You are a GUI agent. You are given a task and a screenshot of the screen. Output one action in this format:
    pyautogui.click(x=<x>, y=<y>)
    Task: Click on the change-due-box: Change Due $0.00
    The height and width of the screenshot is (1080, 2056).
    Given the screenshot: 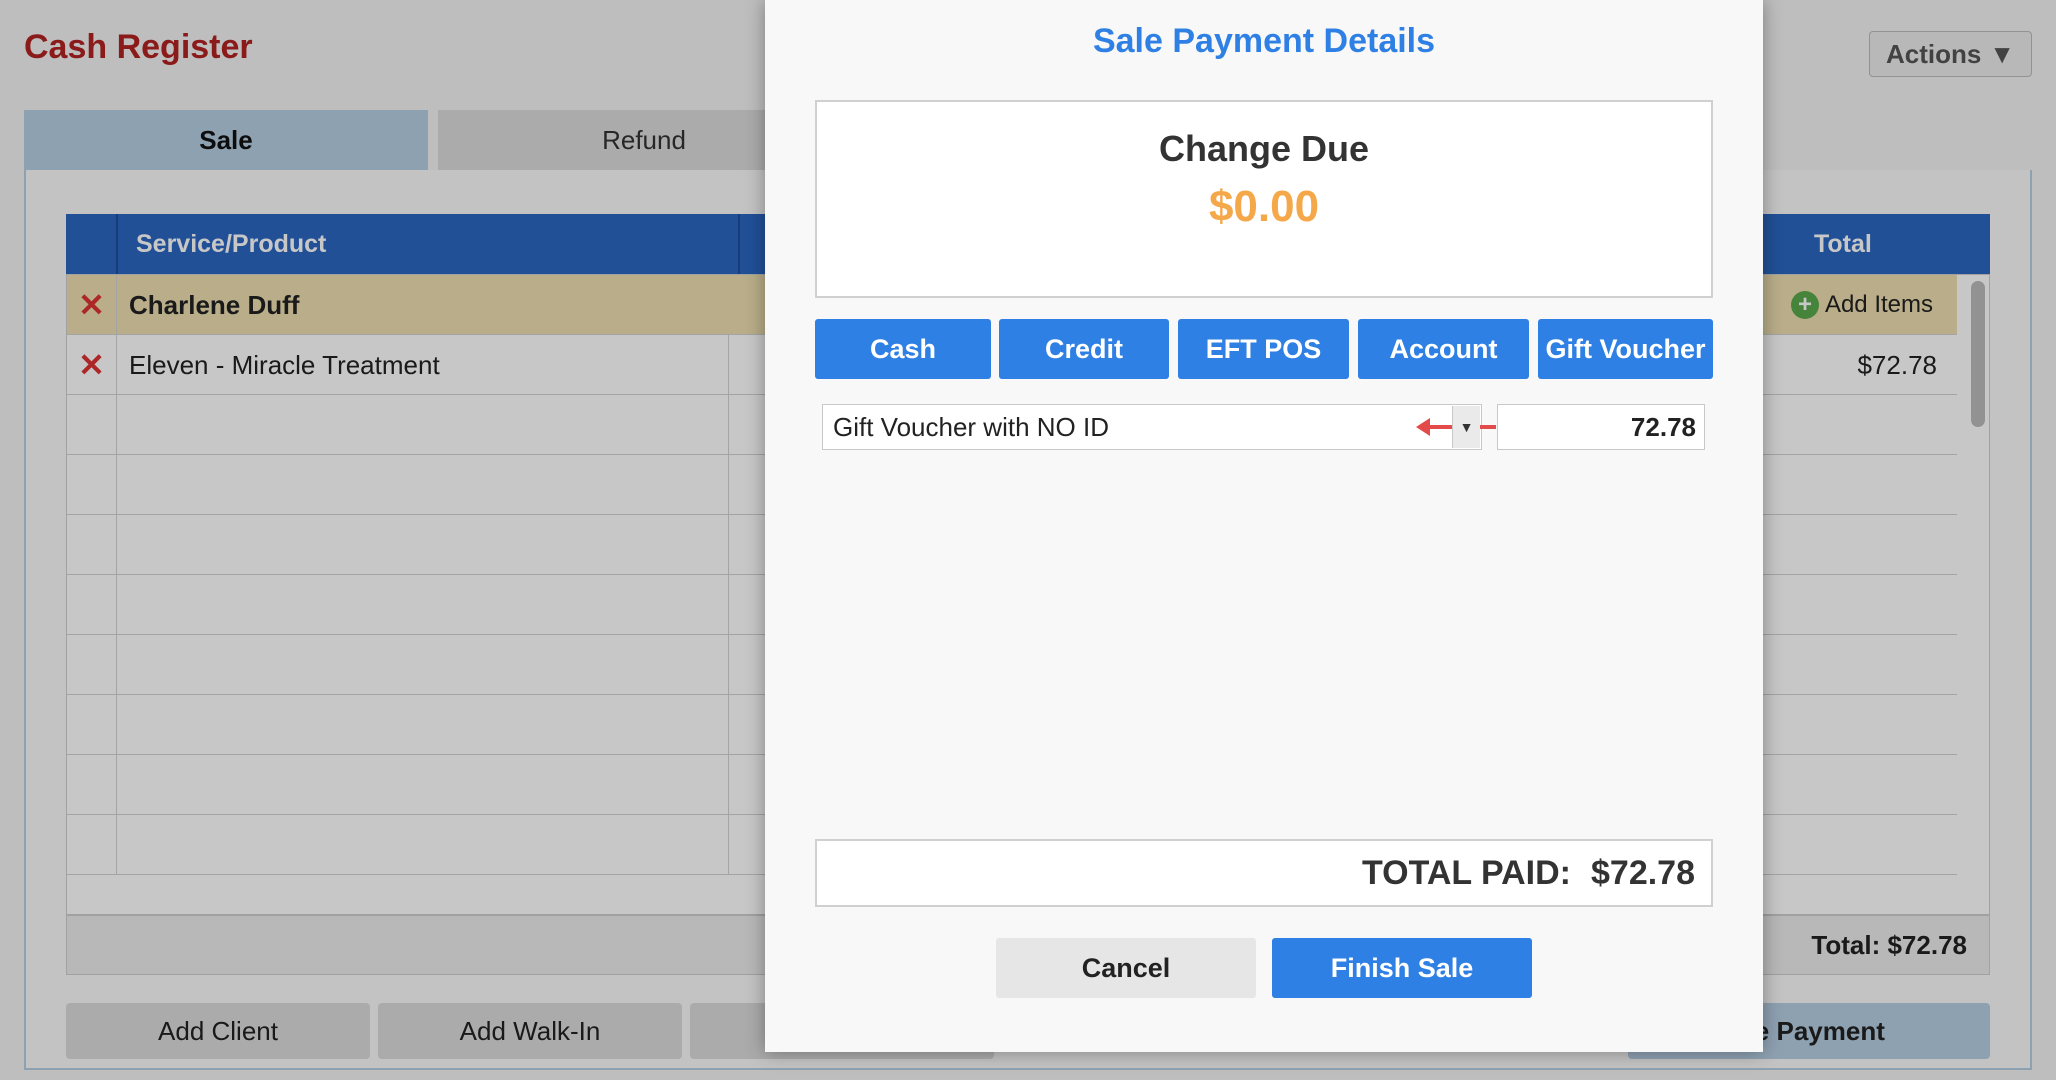 What is the action you would take?
    pyautogui.click(x=1264, y=199)
    